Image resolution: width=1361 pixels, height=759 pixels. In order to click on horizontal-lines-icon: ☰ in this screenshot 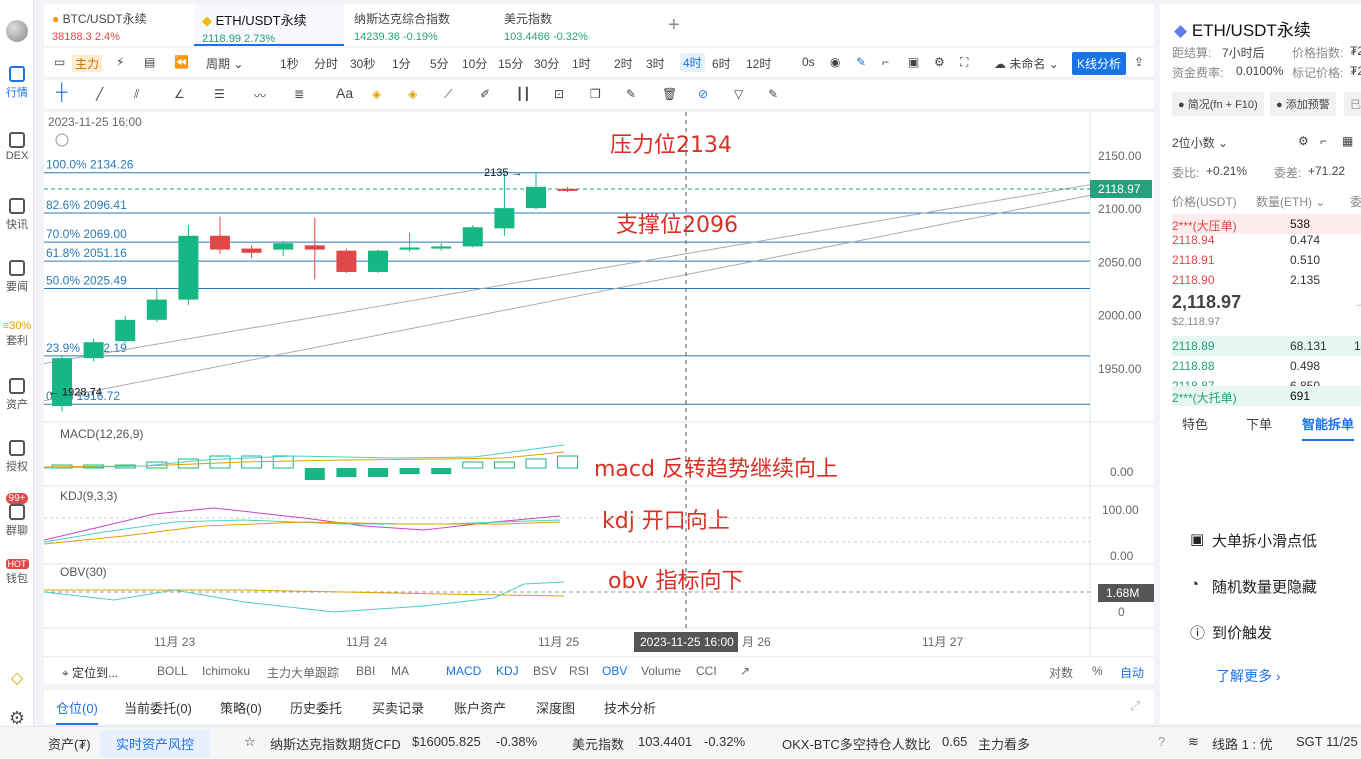, I will do `click(219, 94)`.